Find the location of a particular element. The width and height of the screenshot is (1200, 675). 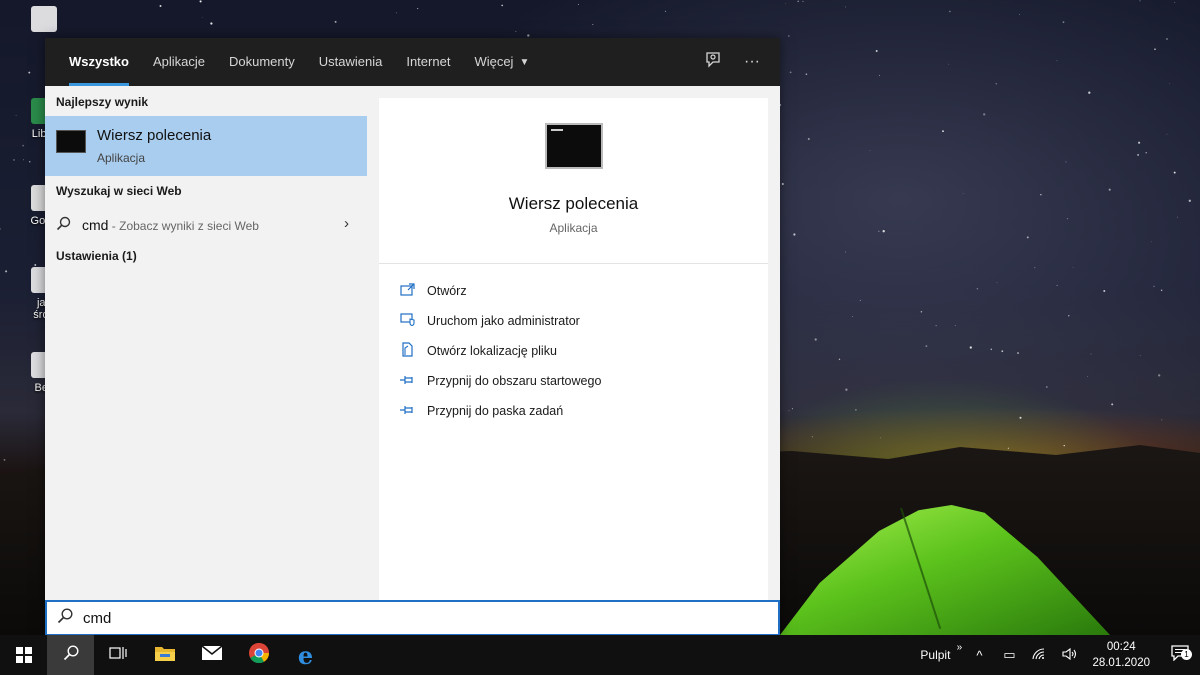

caret-down-icon: ▼ is located at coordinates (524, 62).